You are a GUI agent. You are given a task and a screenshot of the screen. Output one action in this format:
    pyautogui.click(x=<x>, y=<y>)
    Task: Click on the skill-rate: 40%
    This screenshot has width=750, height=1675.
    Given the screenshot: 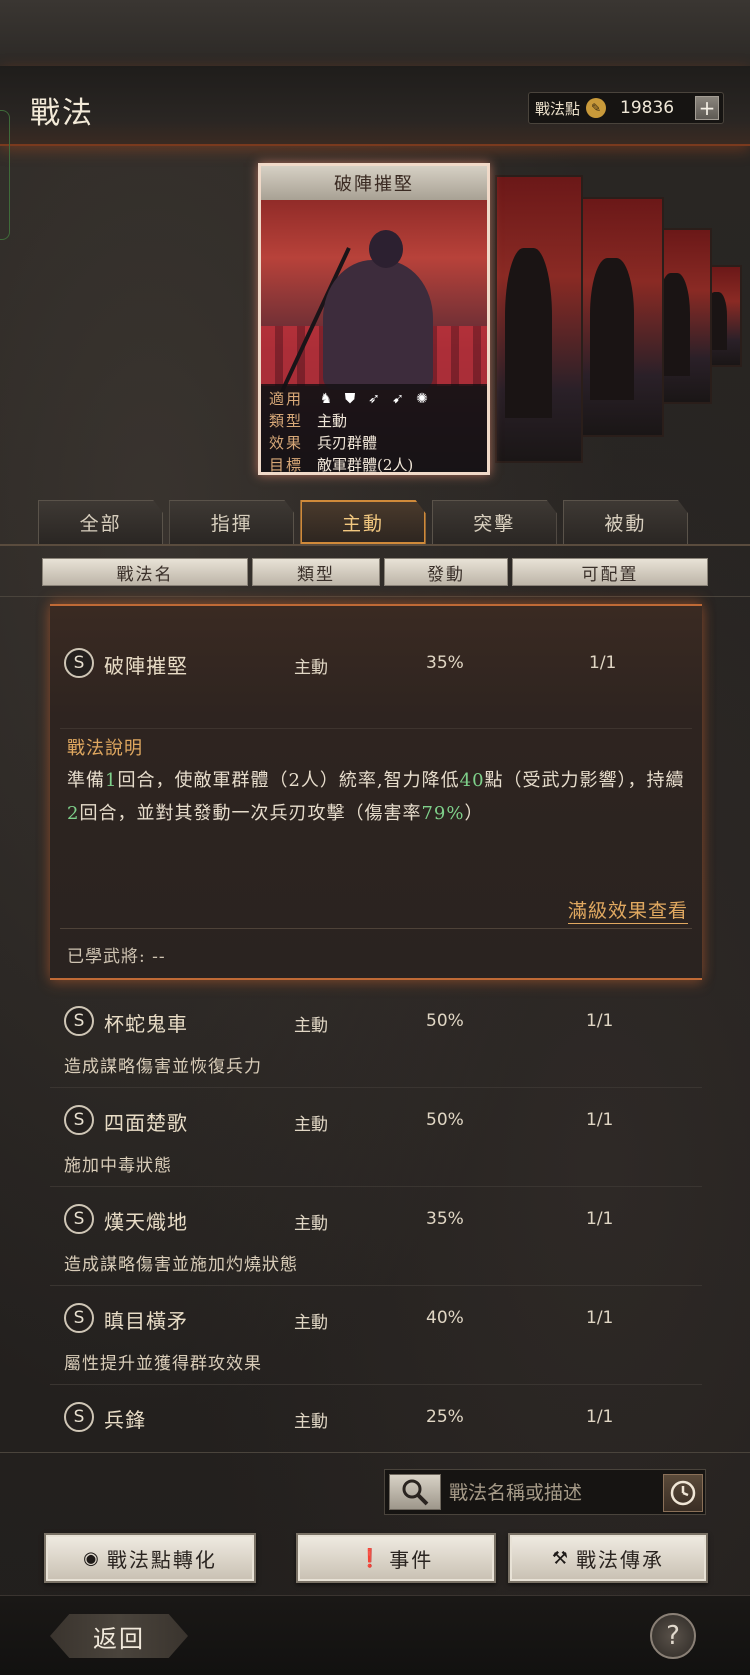 What is the action you would take?
    pyautogui.click(x=445, y=1318)
    